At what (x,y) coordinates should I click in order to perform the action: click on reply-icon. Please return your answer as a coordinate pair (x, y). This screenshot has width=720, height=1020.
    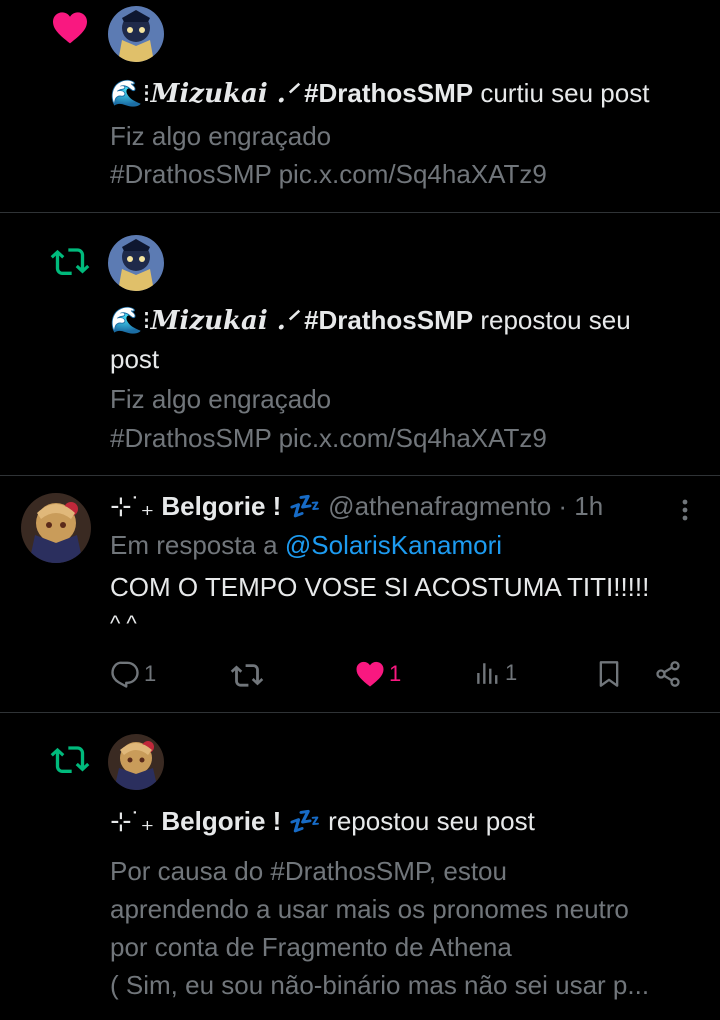
    Looking at the image, I should click on (125, 674).